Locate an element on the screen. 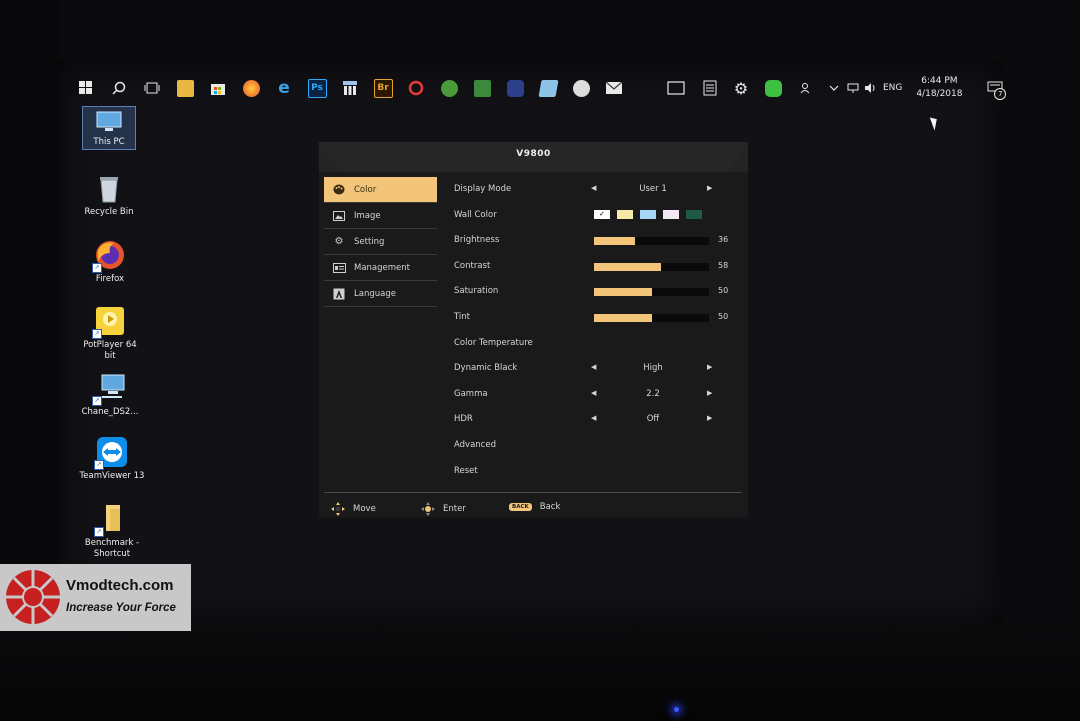  saturation-slider is located at coordinates (651, 292).